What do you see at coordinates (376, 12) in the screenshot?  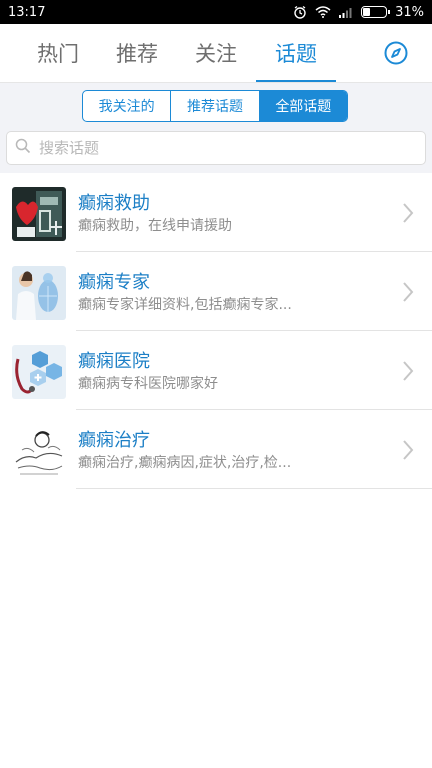 I see `battery-icon` at bounding box center [376, 12].